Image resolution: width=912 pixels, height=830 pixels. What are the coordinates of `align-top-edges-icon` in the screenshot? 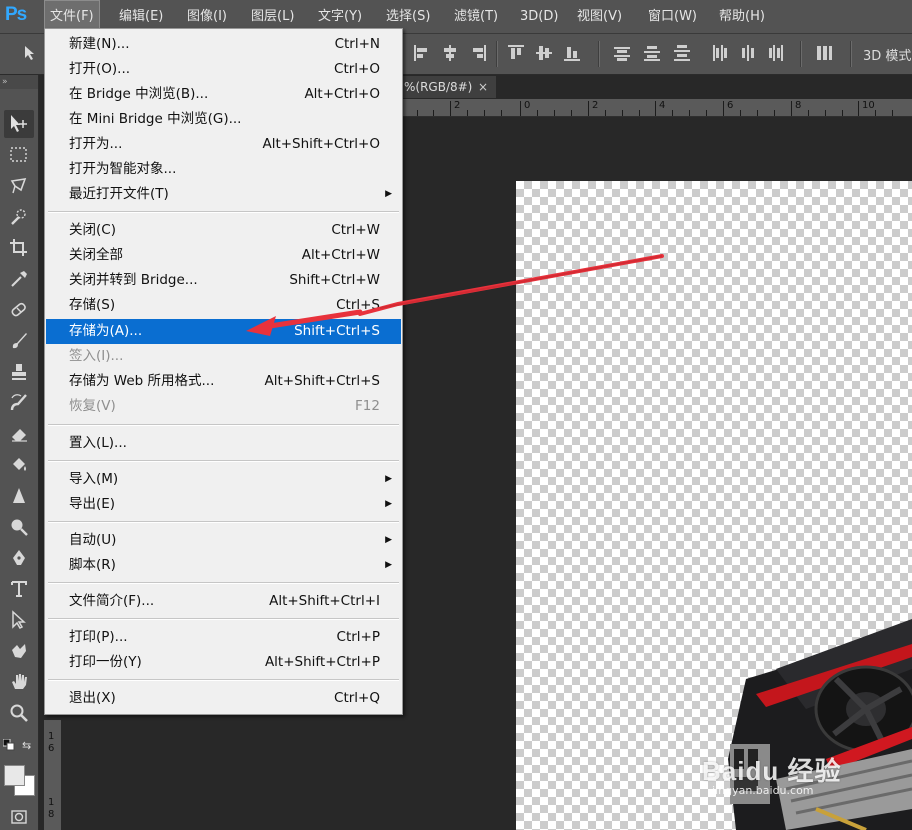 It's located at (516, 53).